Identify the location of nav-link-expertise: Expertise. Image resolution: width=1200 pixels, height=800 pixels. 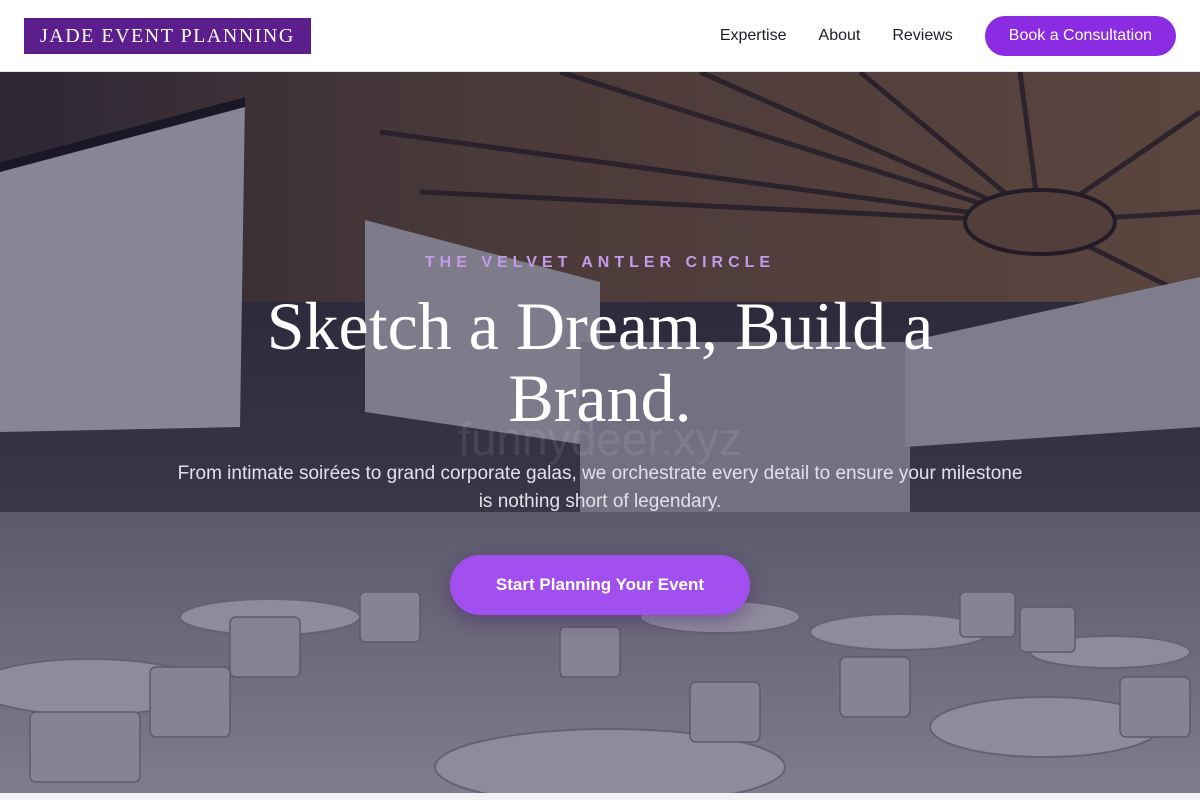
(753, 36).